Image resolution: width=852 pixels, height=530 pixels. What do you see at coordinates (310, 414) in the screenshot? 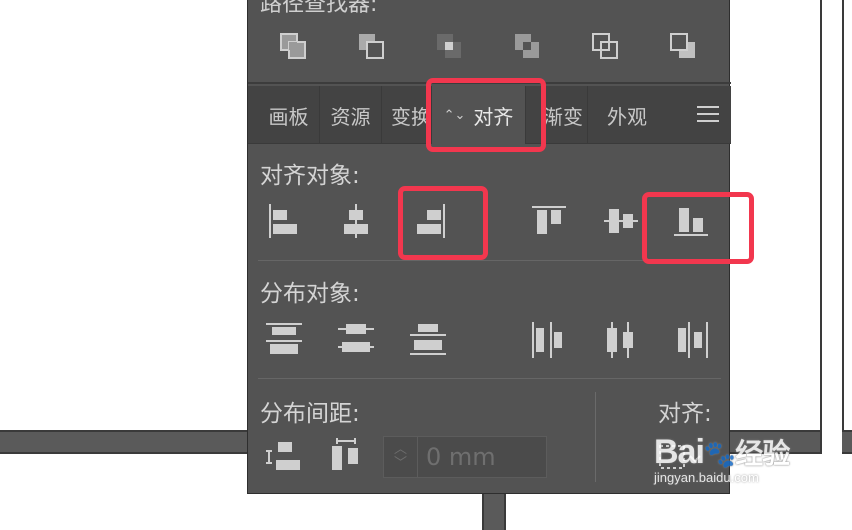
I see `distribute-spacing-label: 分布间距:` at bounding box center [310, 414].